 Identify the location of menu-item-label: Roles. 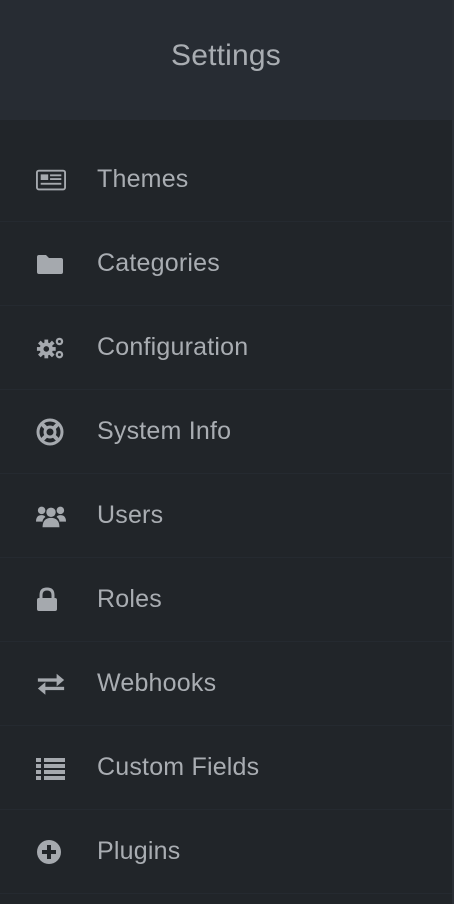
(129, 599).